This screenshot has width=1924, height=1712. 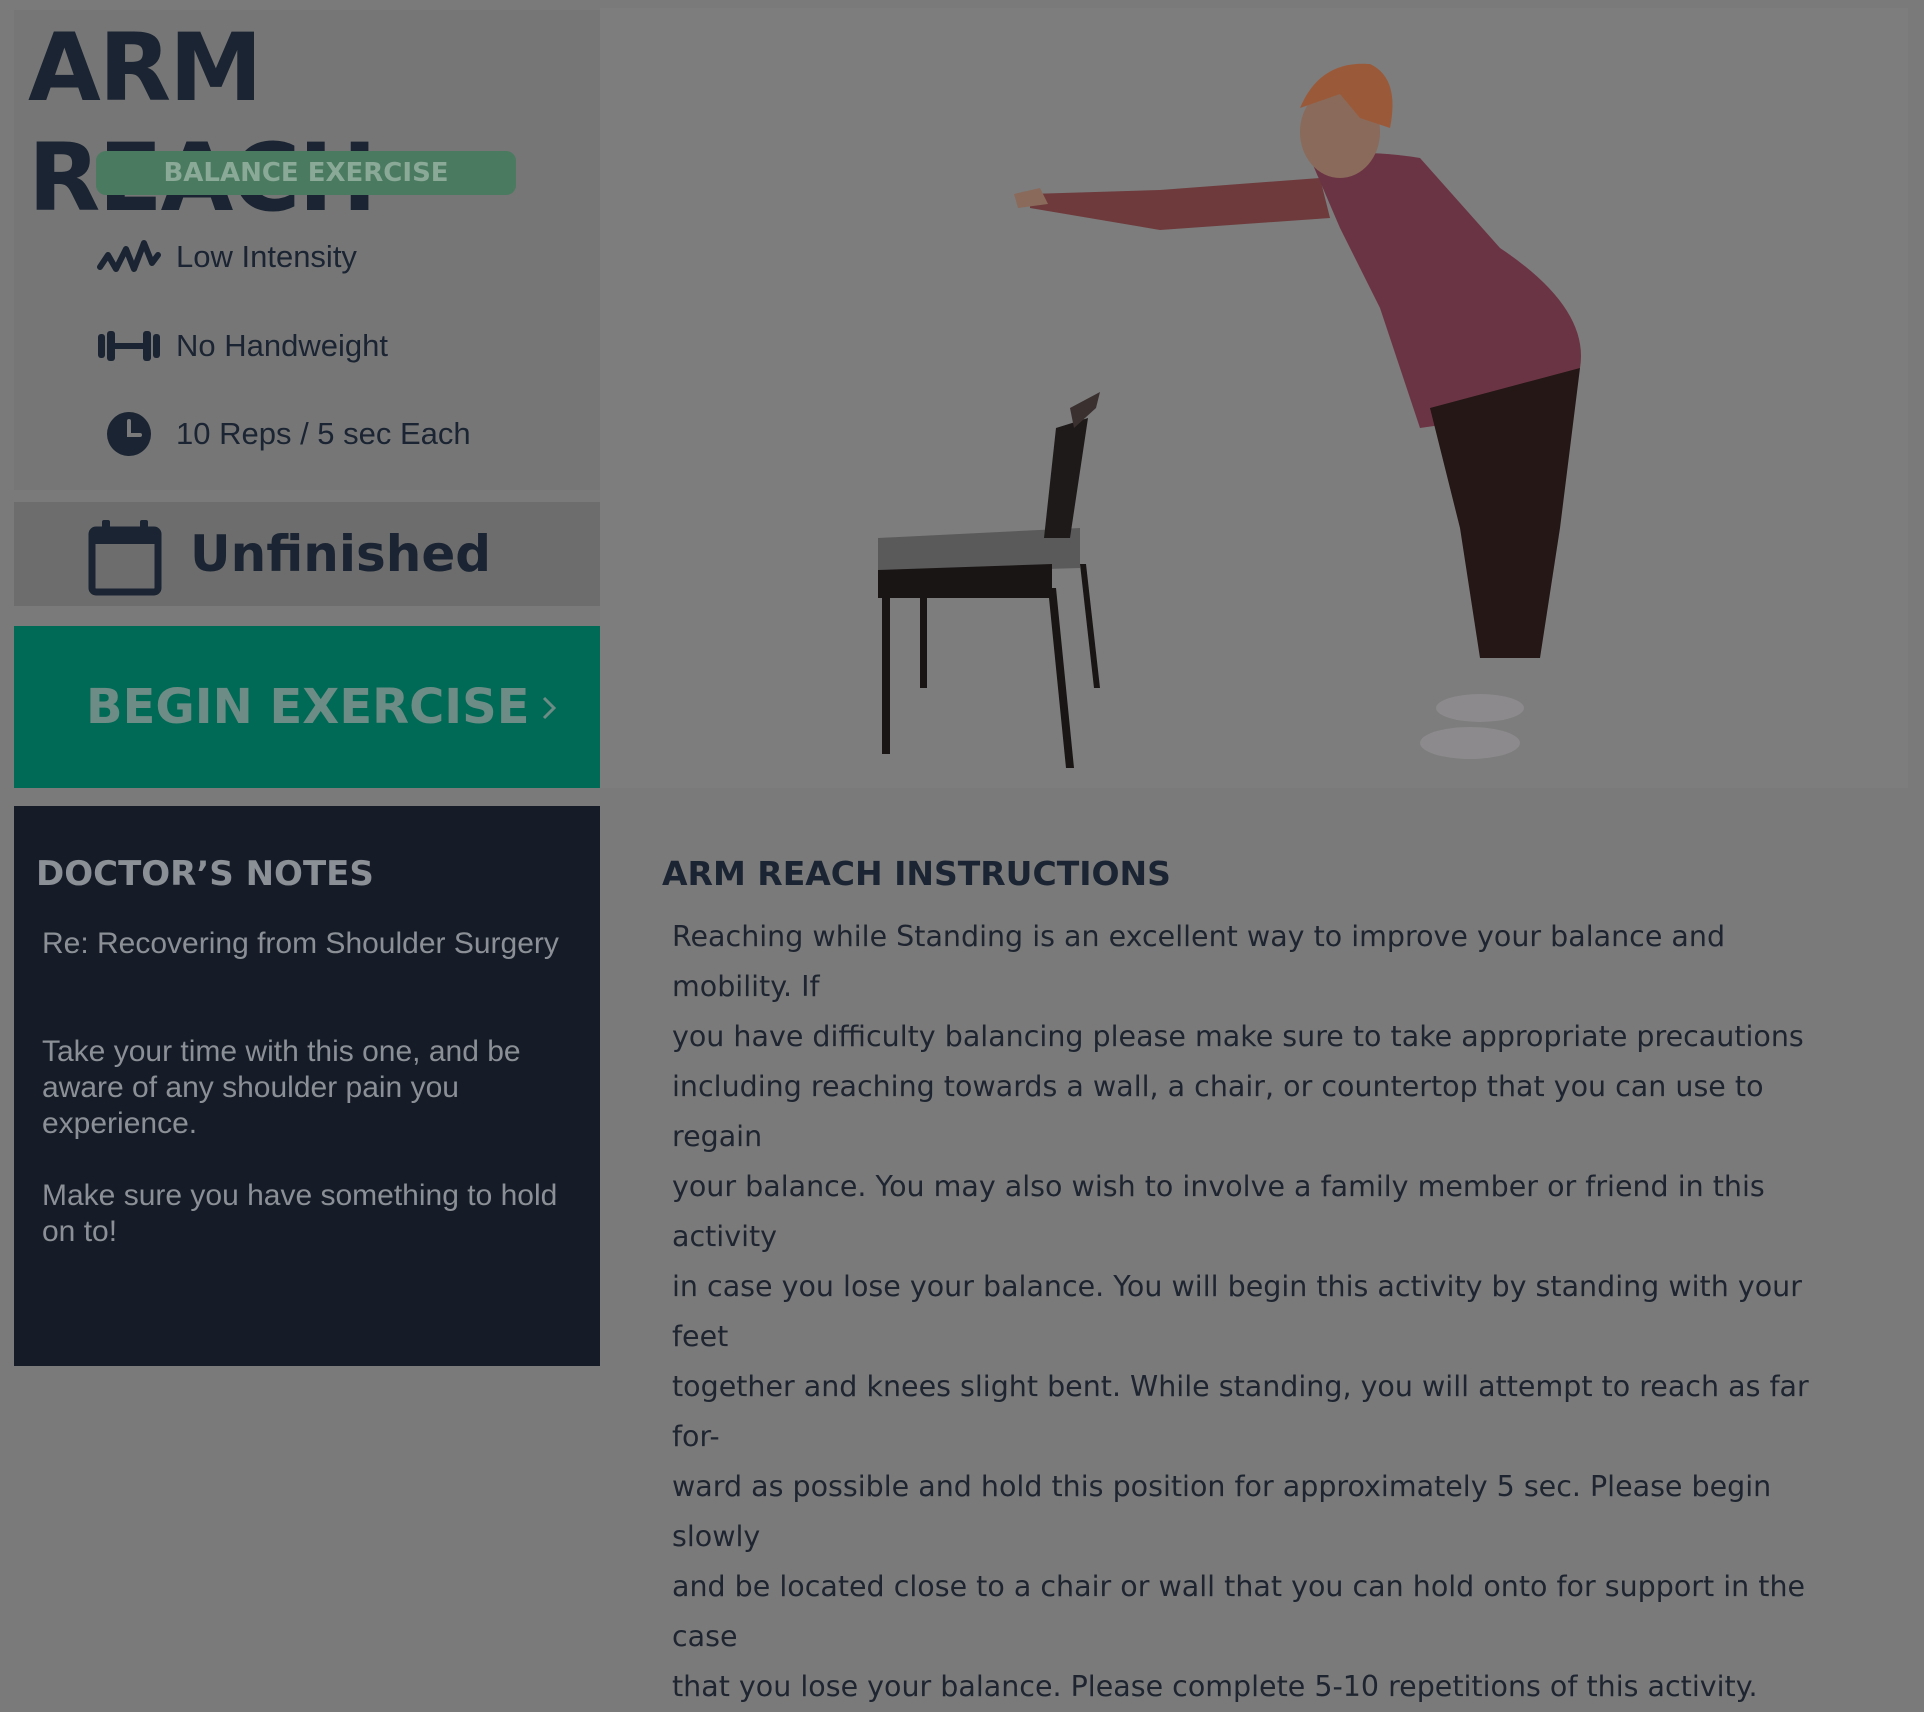 I want to click on reps-attribute: 10 Reps / 5 sec Each, so click(x=283, y=434).